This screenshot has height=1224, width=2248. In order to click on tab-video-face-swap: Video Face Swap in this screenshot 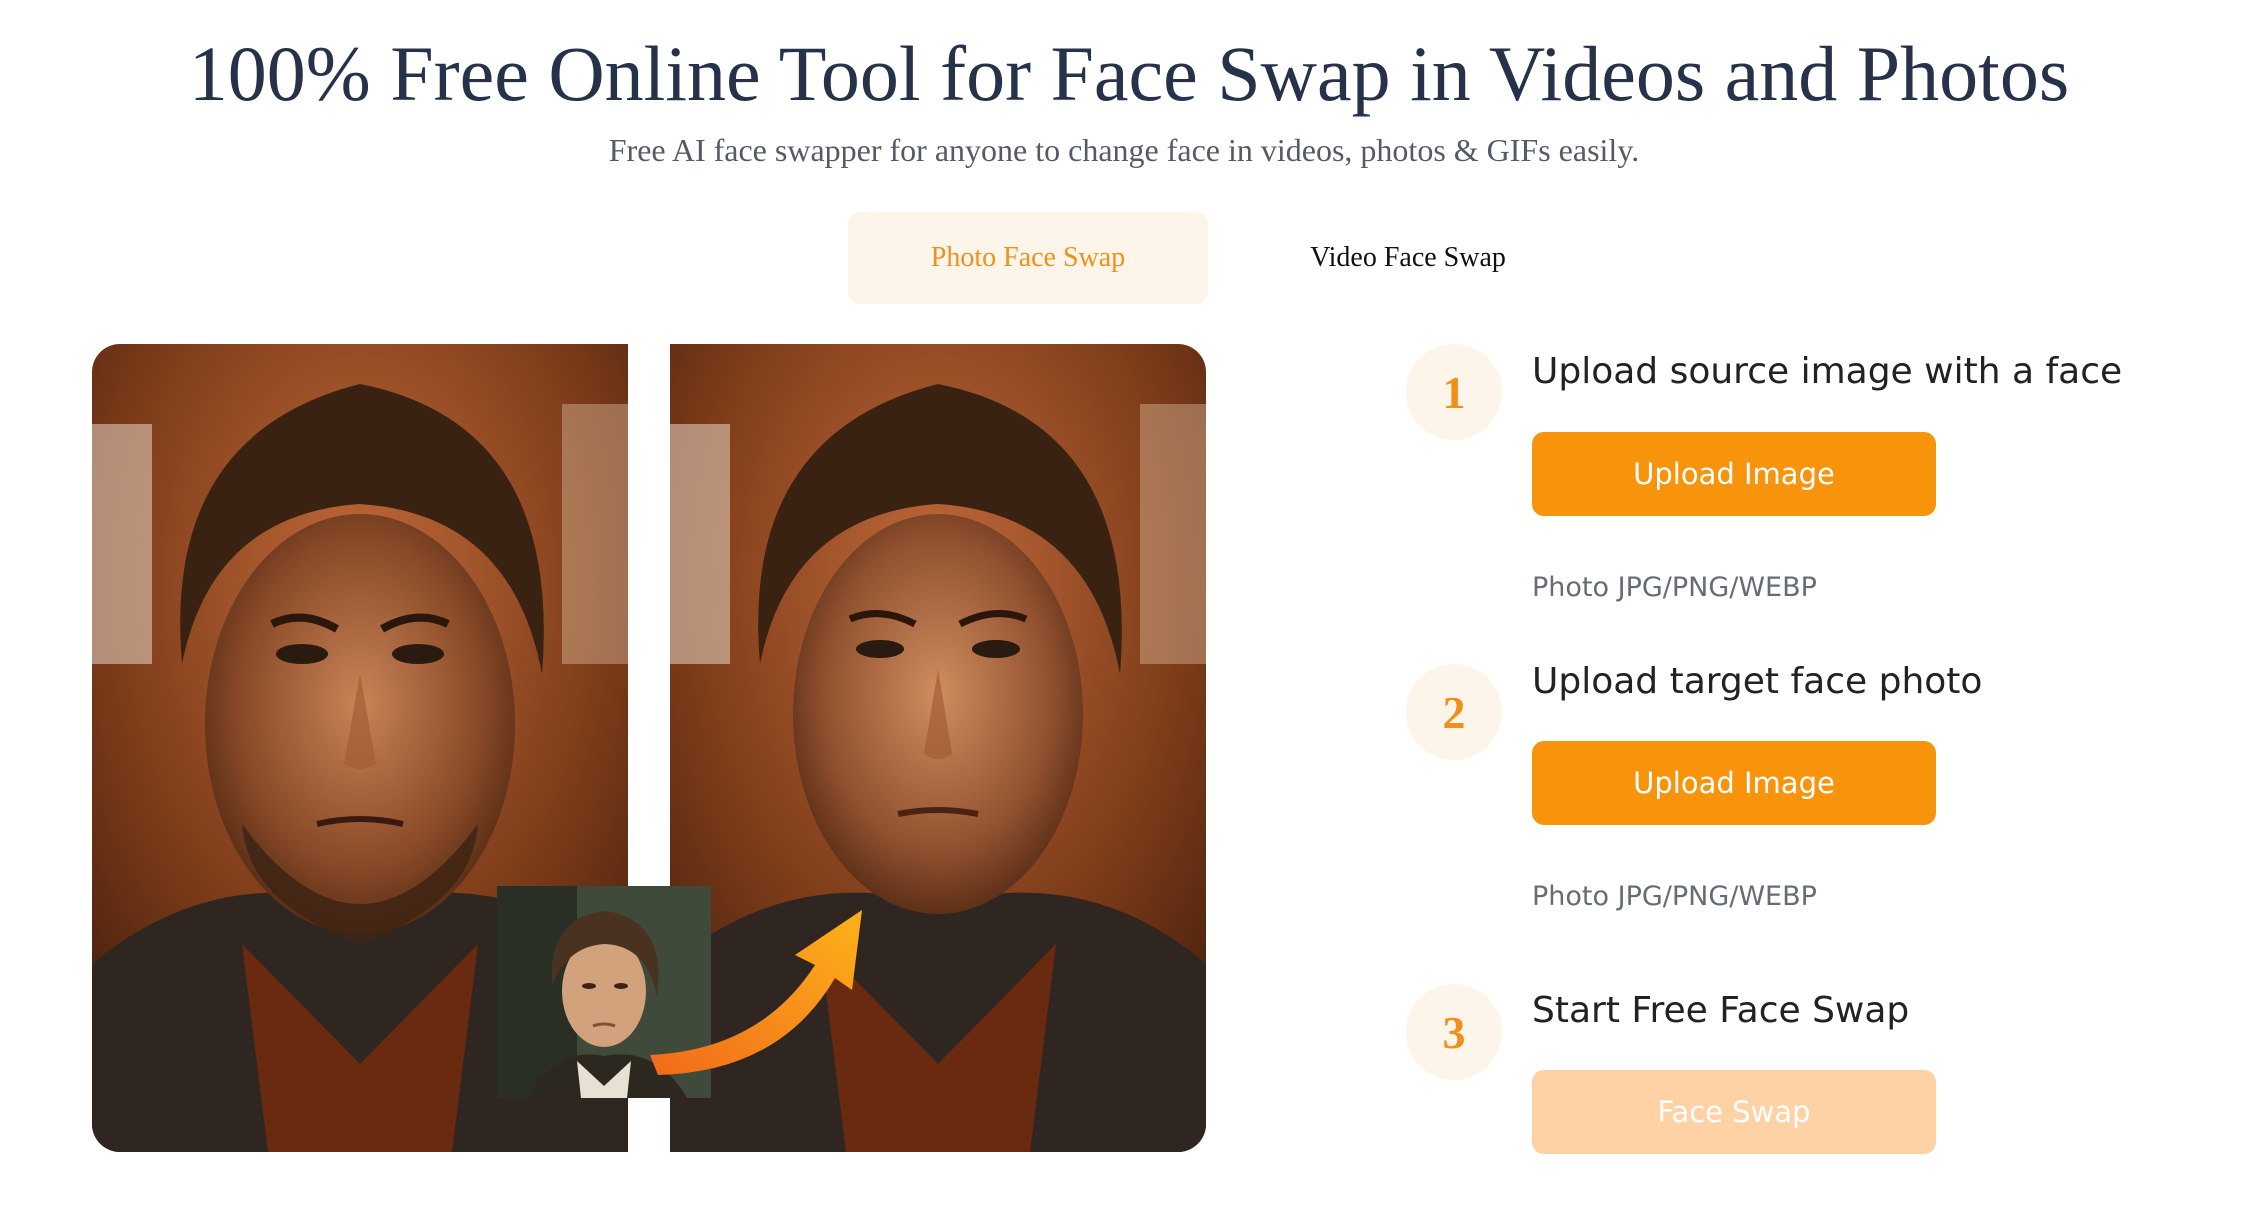, I will do `click(1408, 258)`.